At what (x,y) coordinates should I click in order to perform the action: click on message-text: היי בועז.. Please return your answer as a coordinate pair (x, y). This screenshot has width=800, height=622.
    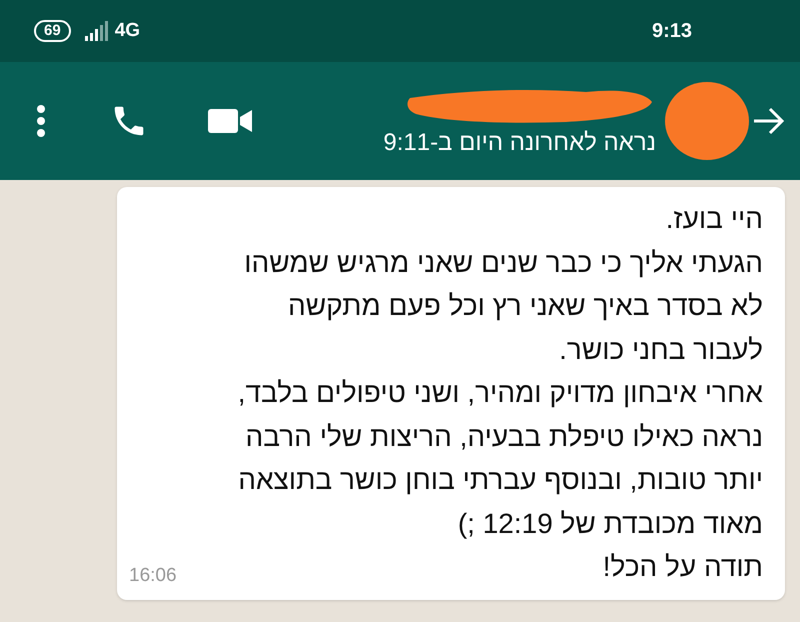
    Looking at the image, I should click on (714, 219).